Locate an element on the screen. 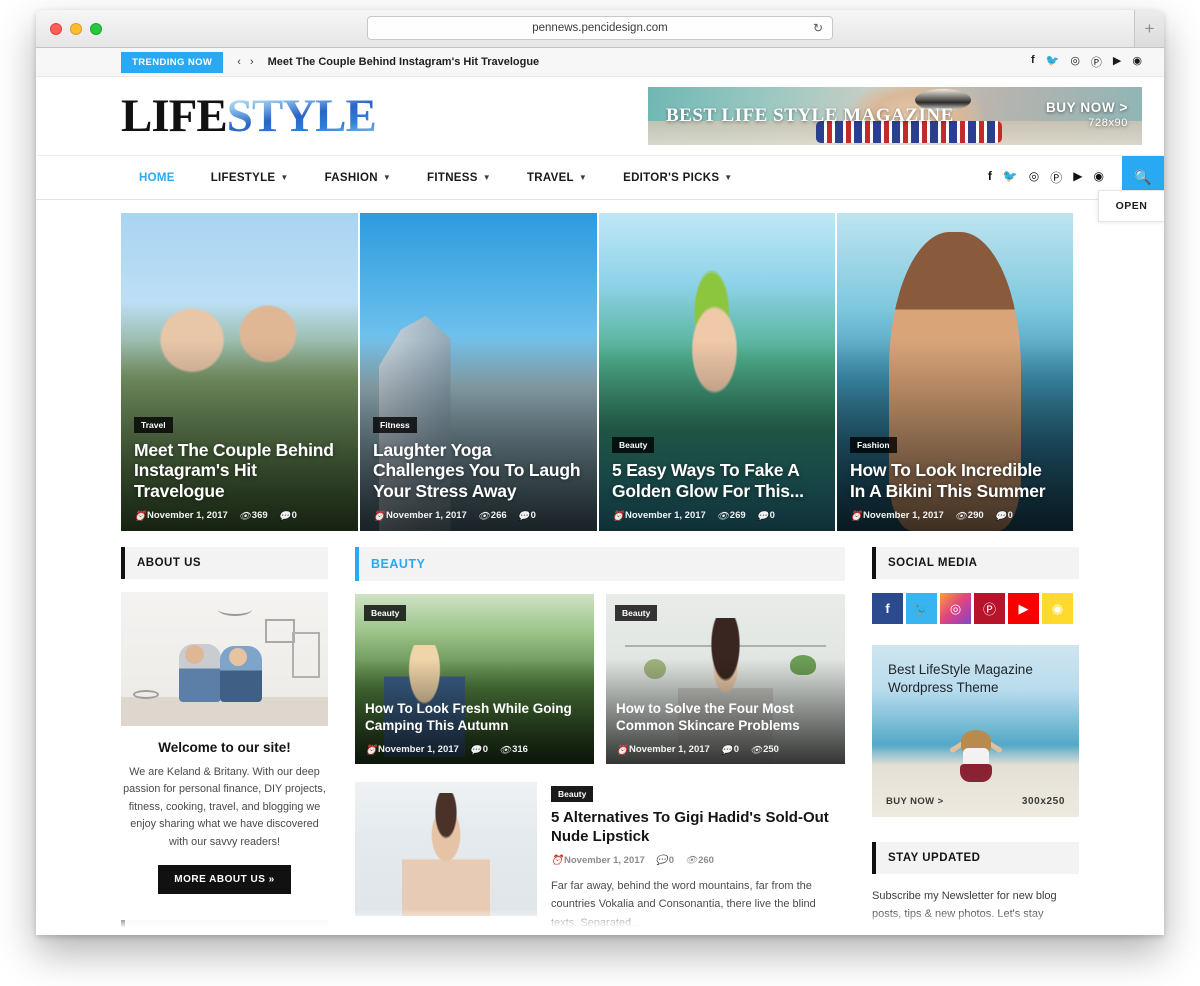 Image resolution: width=1200 pixels, height=986 pixels. hero-meta: ⏰ November 1, 2017 👁 369 💬 0 is located at coordinates (239, 516).